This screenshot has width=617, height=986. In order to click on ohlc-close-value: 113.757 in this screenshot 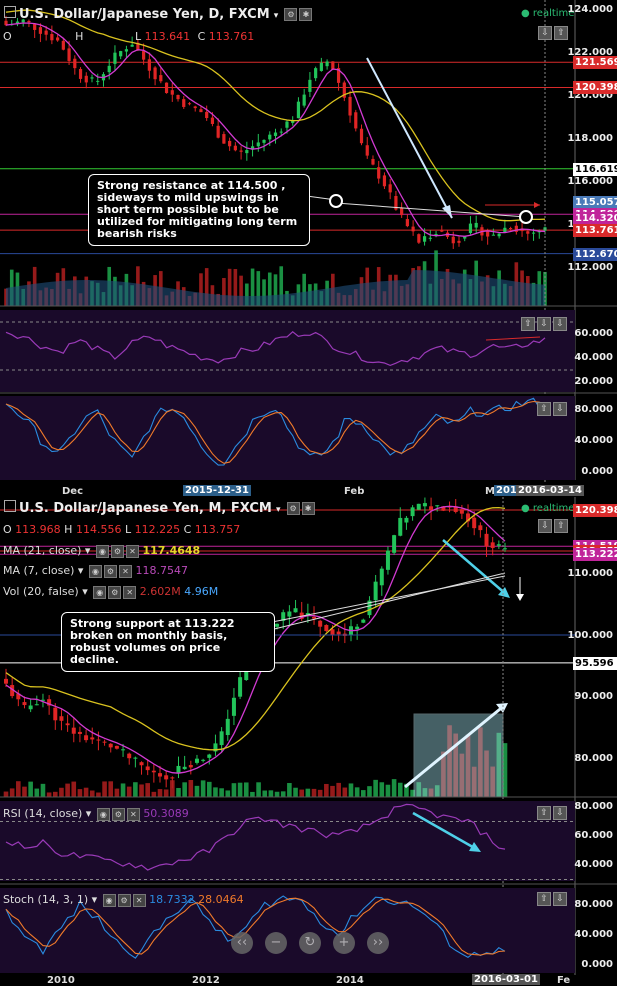, I will do `click(217, 529)`.